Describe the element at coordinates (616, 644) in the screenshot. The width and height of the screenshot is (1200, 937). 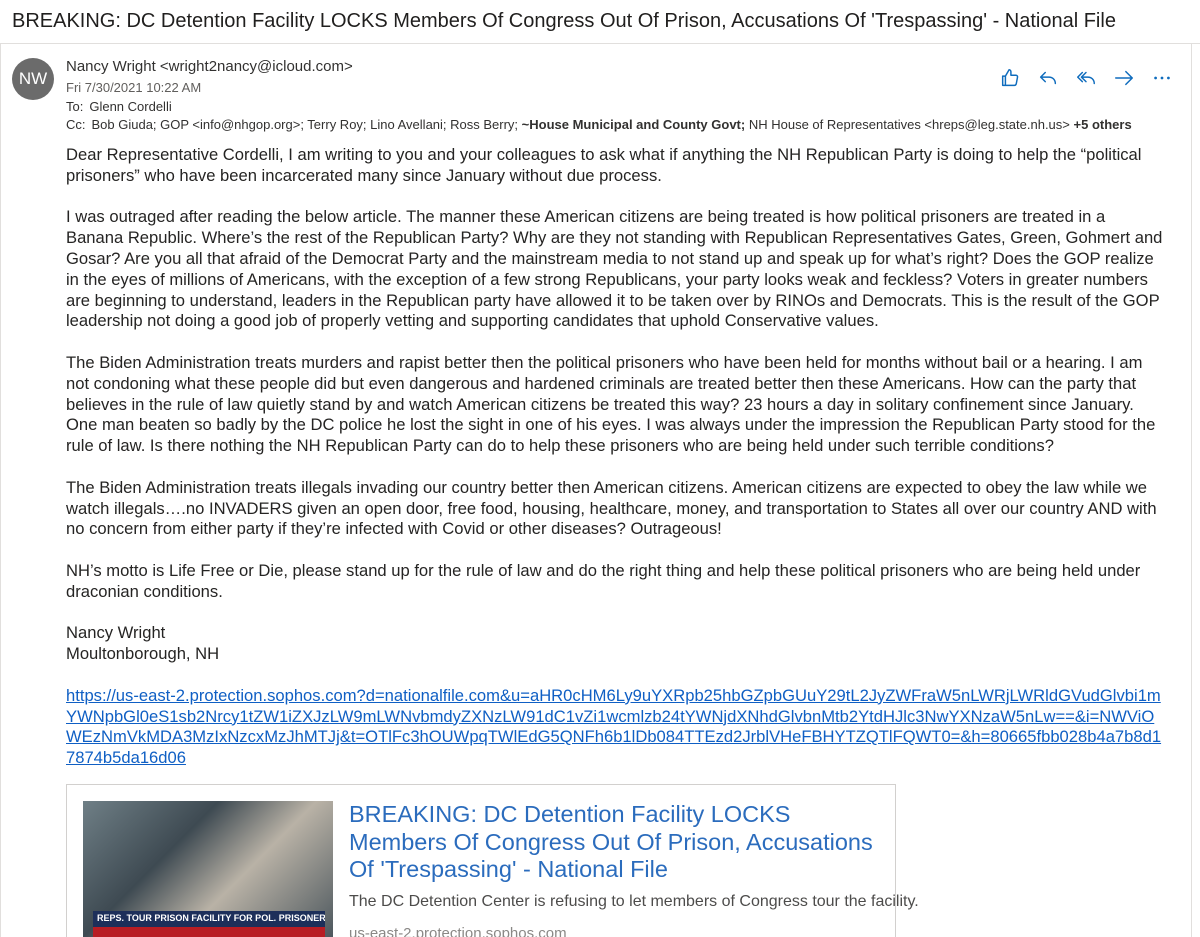
I see `signature: Nancy Wright Moultonborough, NH` at that location.